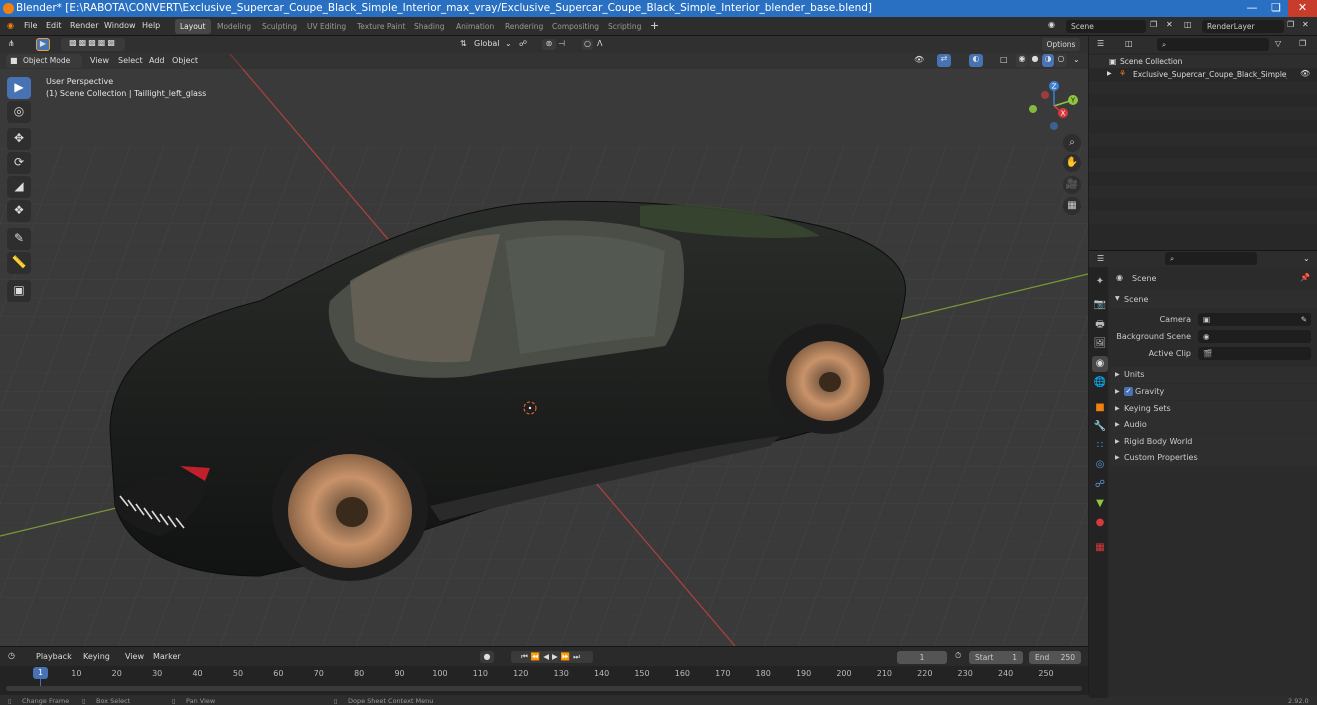 Image resolution: width=1317 pixels, height=705 pixels. Describe the element at coordinates (1072, 185) in the screenshot. I see `camera-view-icon: 🎥` at that location.